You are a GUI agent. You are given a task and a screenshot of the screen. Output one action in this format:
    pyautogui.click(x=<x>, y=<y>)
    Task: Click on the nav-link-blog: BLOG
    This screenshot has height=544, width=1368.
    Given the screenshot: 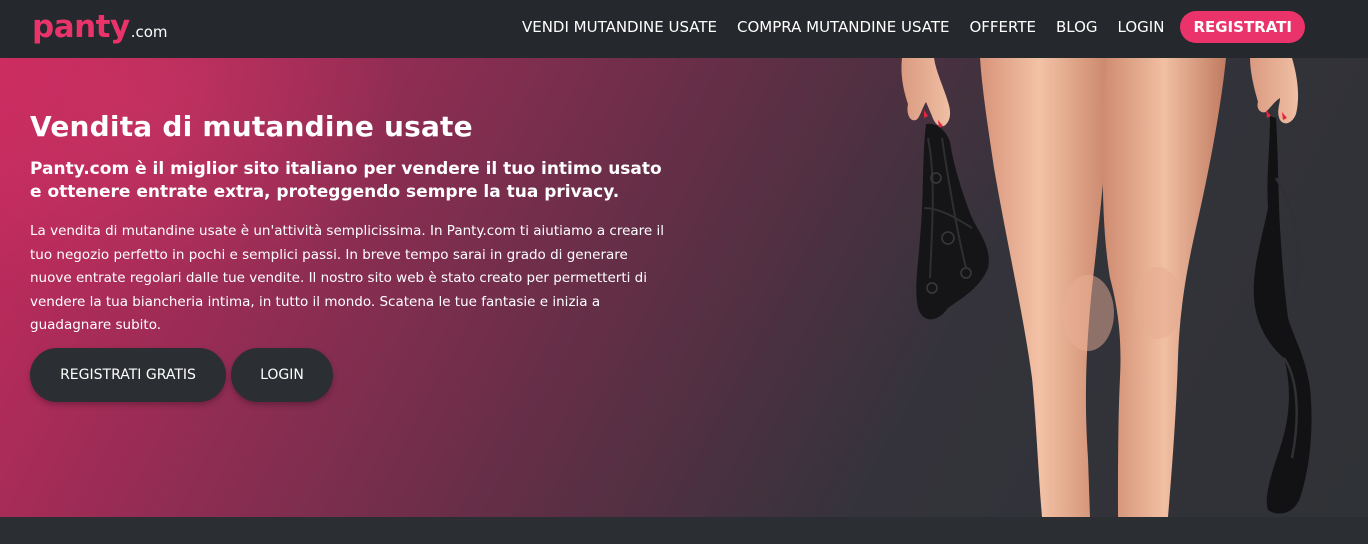 What is the action you would take?
    pyautogui.click(x=1077, y=27)
    